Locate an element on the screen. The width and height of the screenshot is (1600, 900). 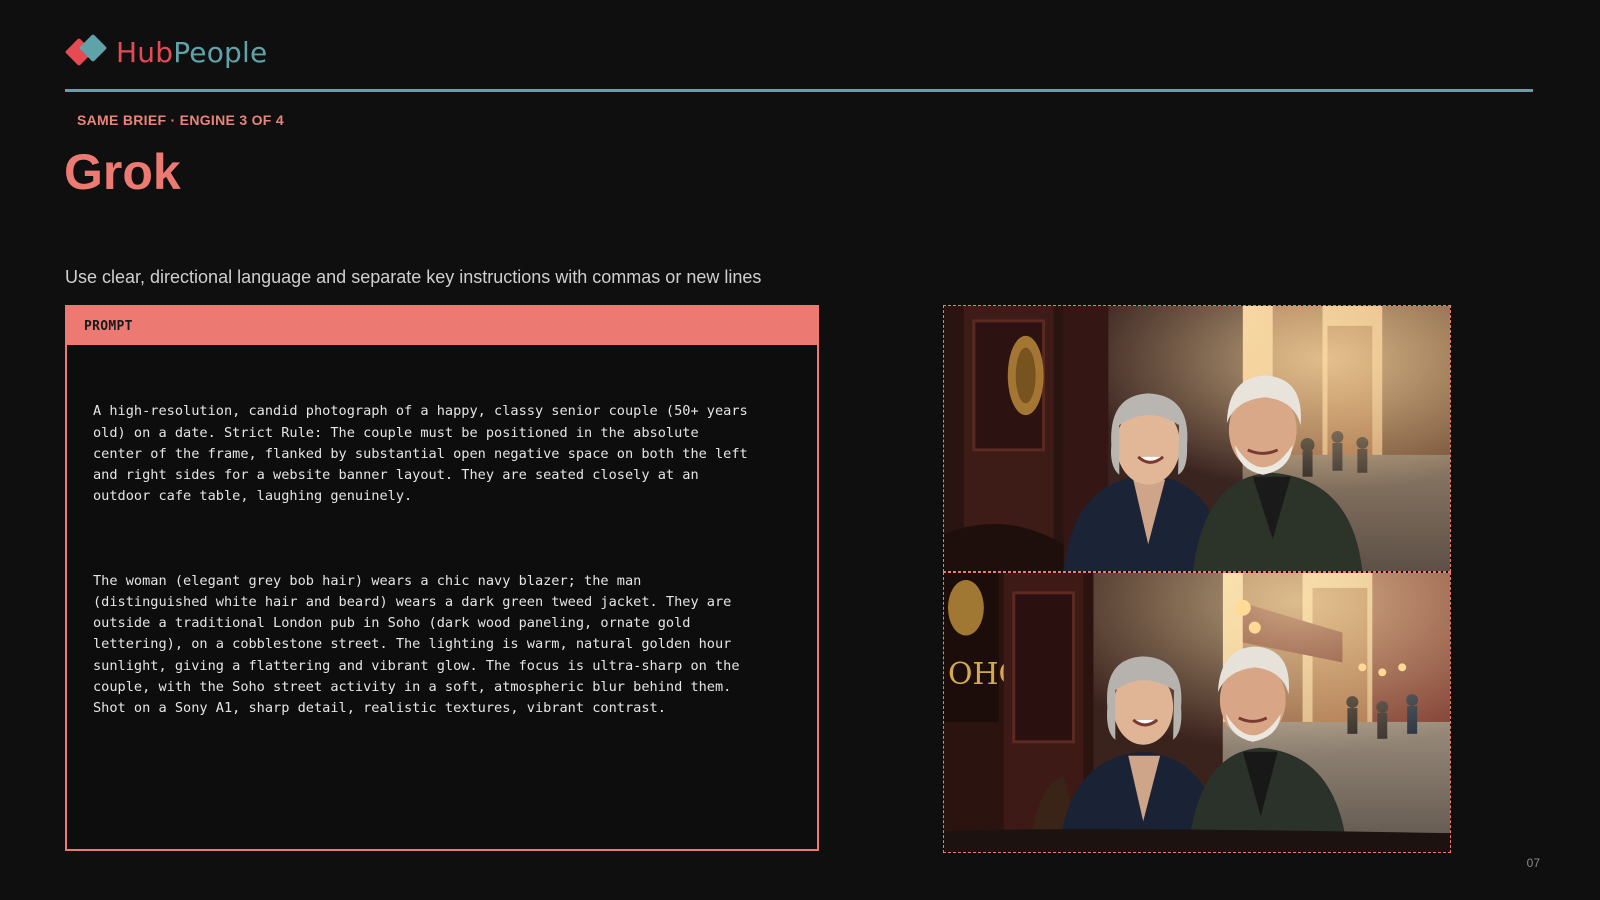
header-divider is located at coordinates (799, 90).